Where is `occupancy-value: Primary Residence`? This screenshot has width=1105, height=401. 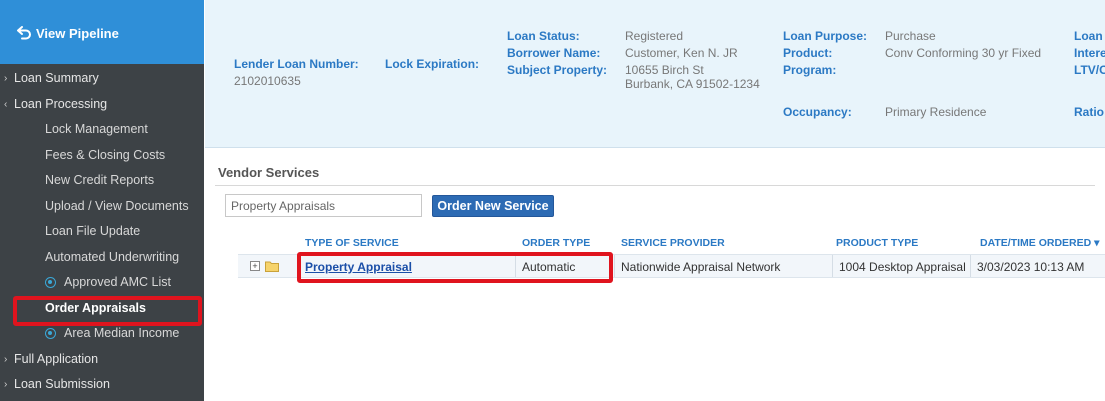
occupancy-value: Primary Residence is located at coordinates (936, 112).